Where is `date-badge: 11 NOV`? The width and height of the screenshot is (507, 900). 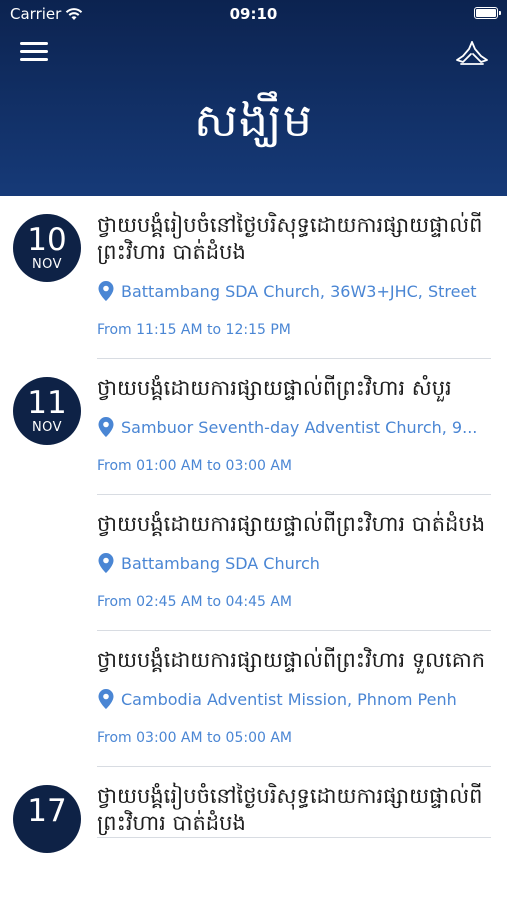 date-badge: 11 NOV is located at coordinates (47, 411).